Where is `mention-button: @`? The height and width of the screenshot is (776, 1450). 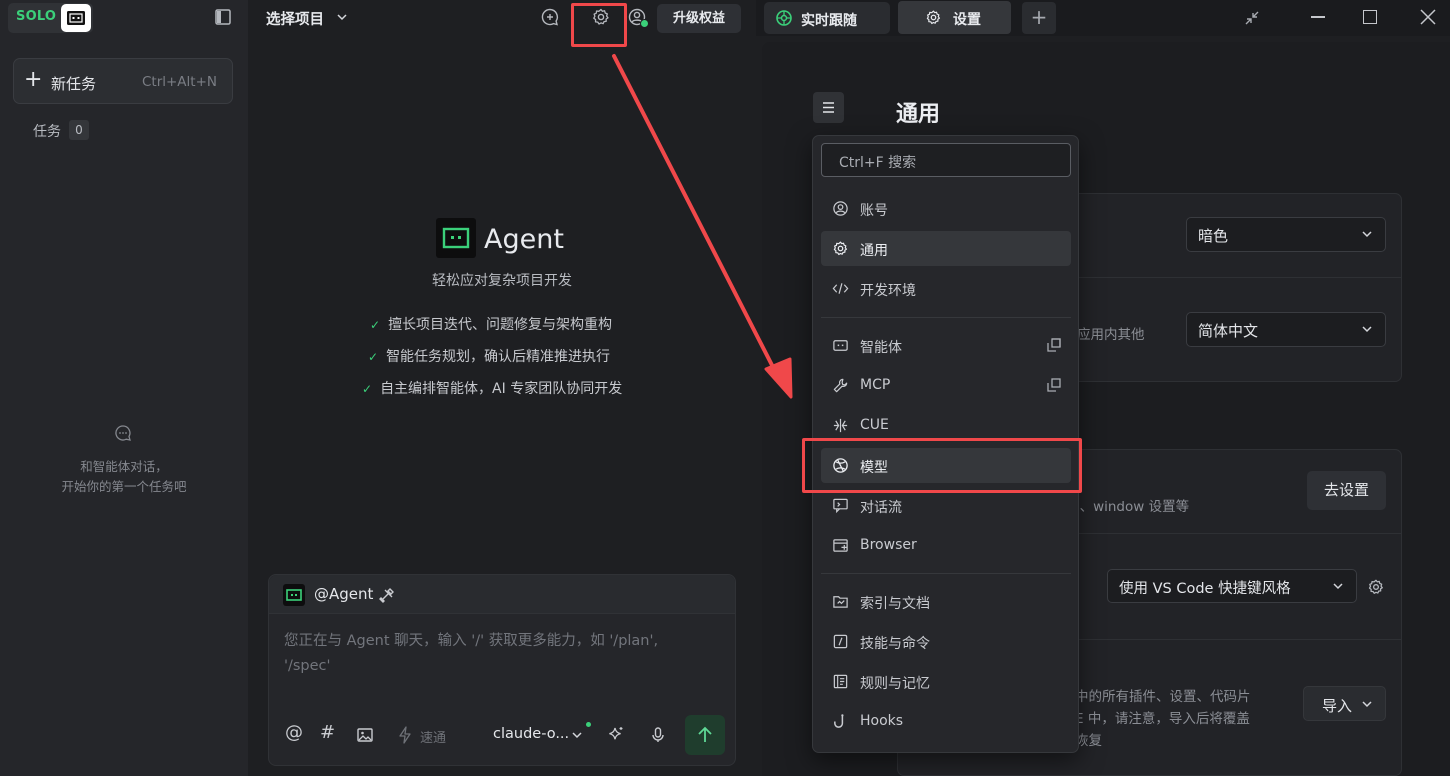 mention-button: @ is located at coordinates (294, 732).